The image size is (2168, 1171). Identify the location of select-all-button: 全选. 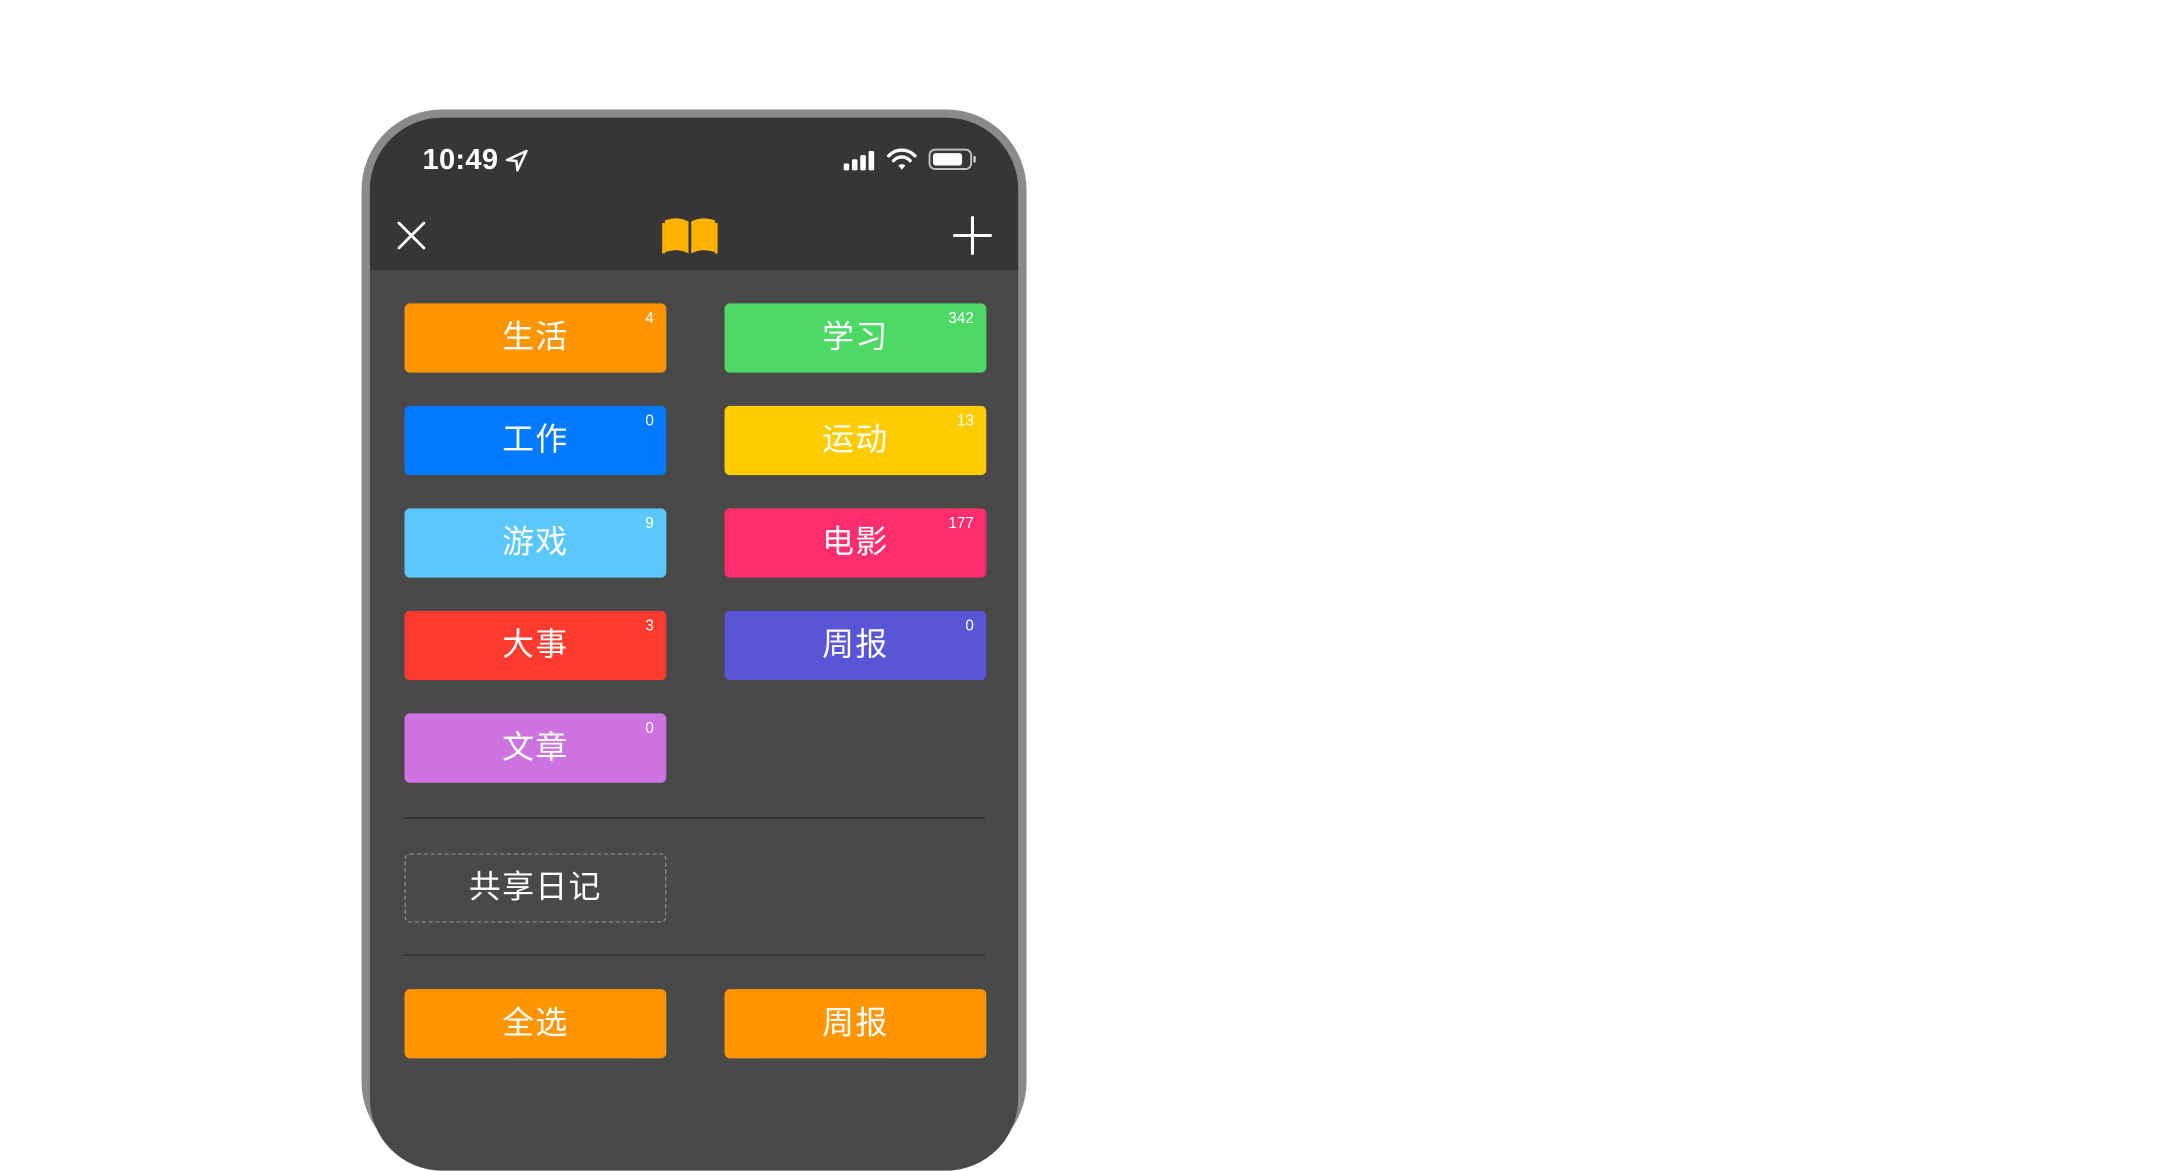
(535, 1024).